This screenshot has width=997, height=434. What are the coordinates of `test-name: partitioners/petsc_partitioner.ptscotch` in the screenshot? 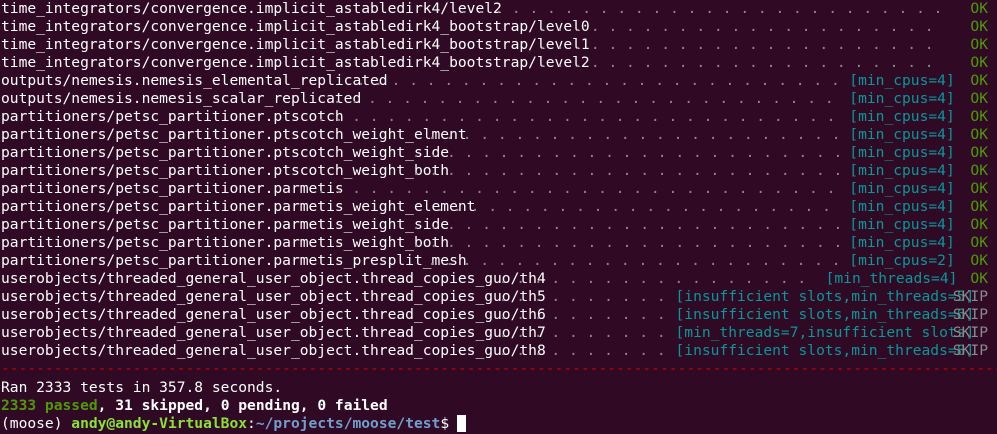 It's located at (172, 116).